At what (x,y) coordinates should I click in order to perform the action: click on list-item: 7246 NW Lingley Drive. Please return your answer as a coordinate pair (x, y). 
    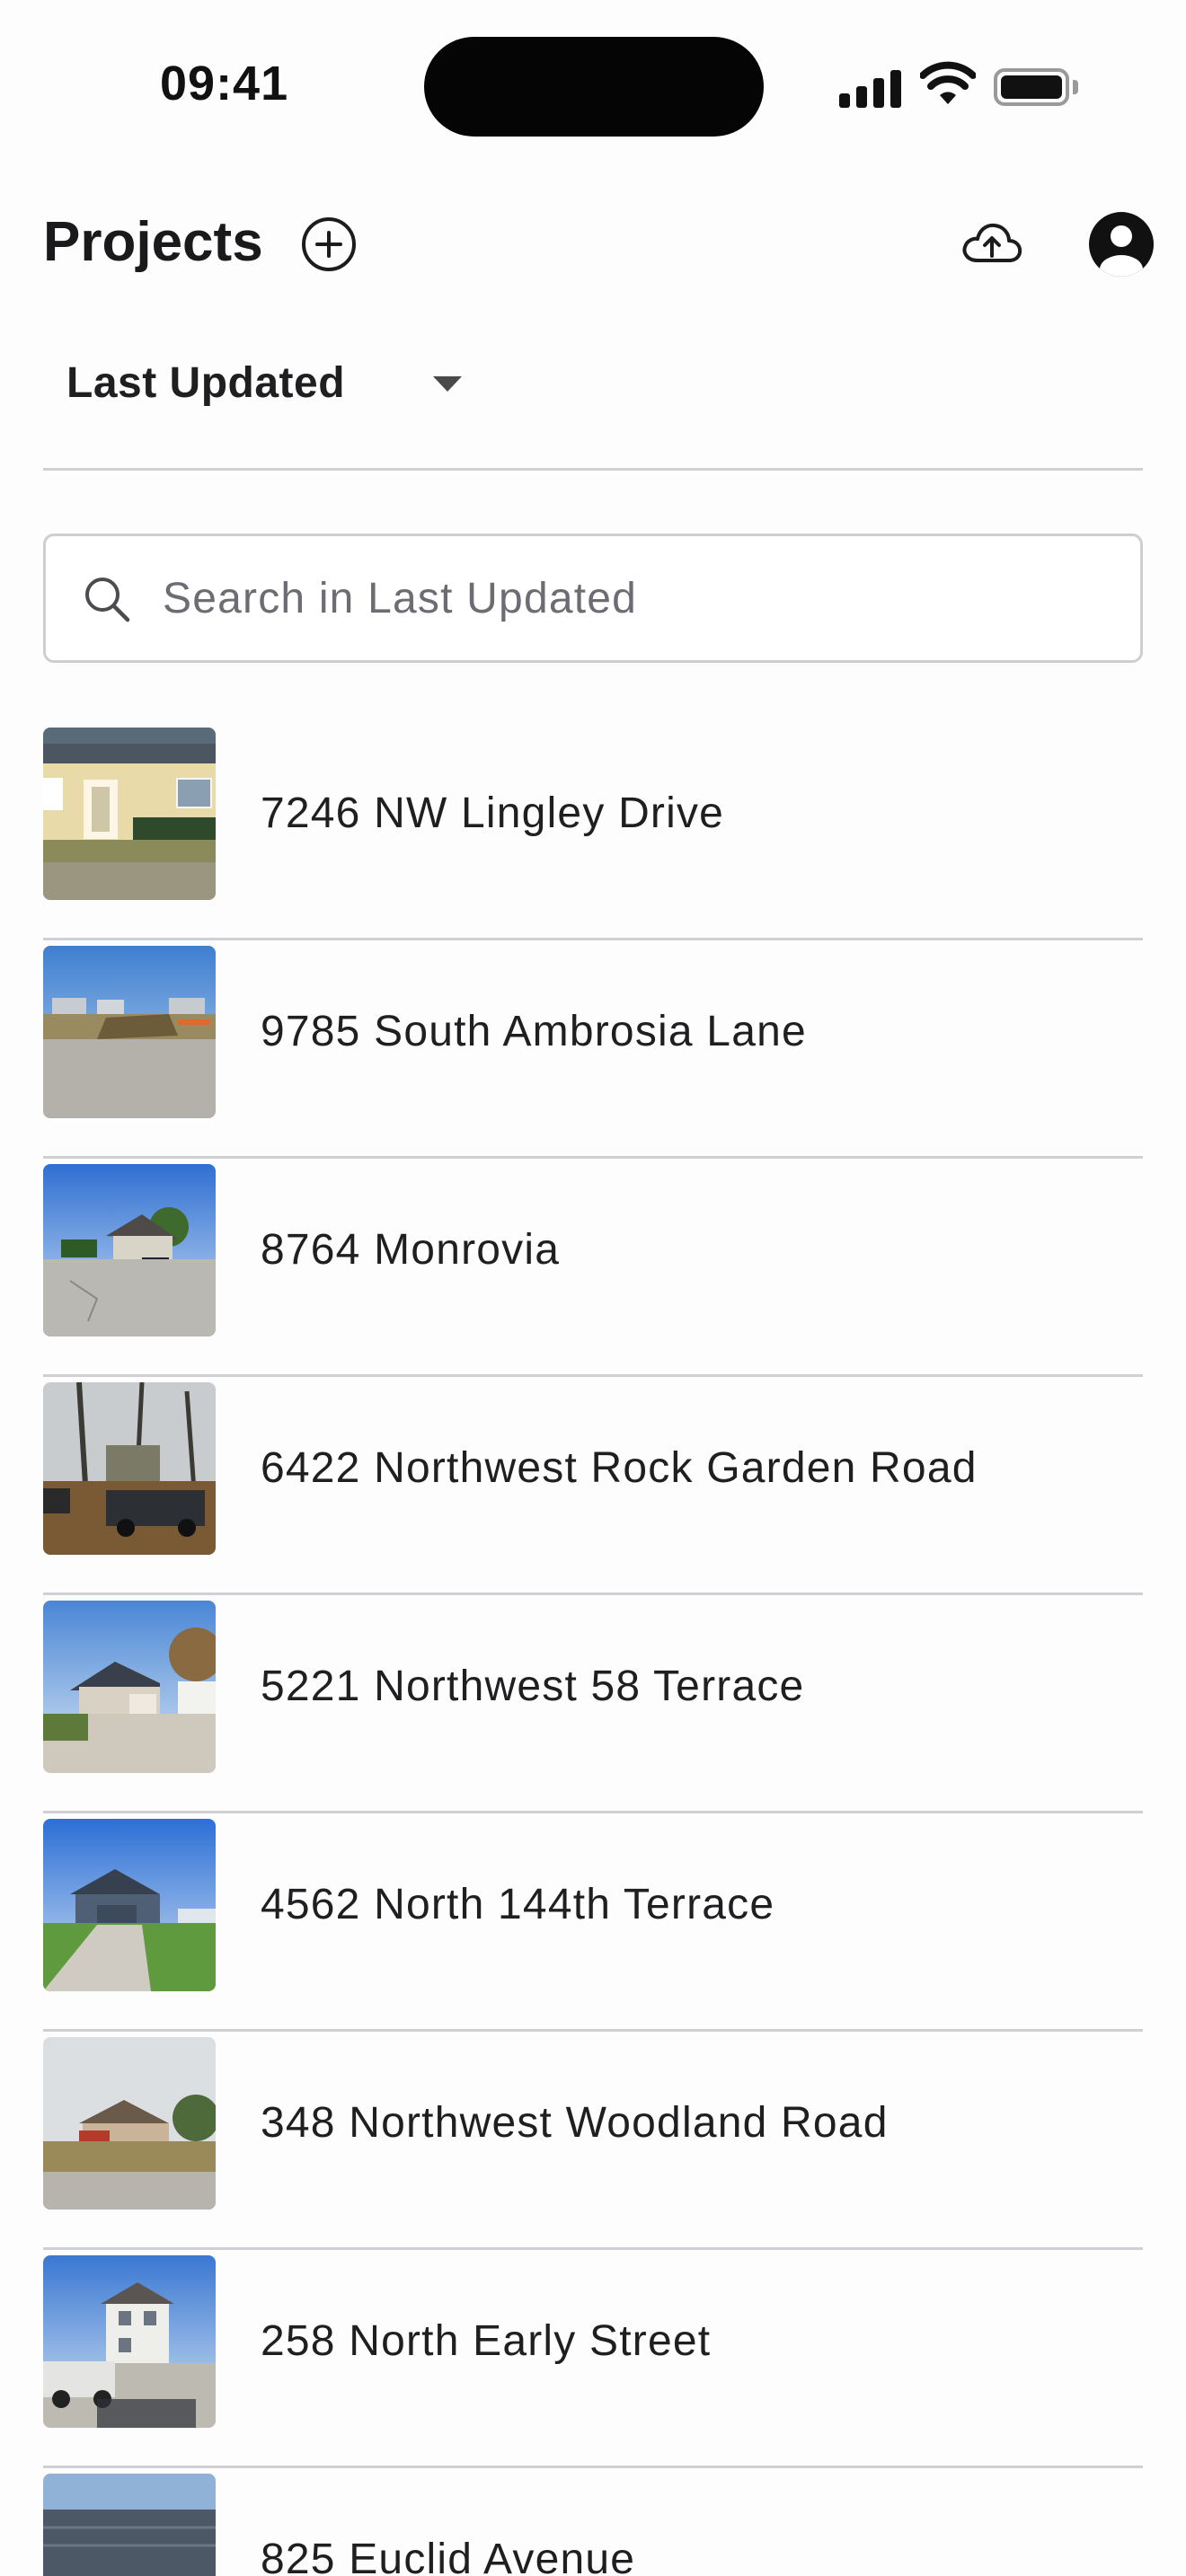
    Looking at the image, I should click on (593, 831).